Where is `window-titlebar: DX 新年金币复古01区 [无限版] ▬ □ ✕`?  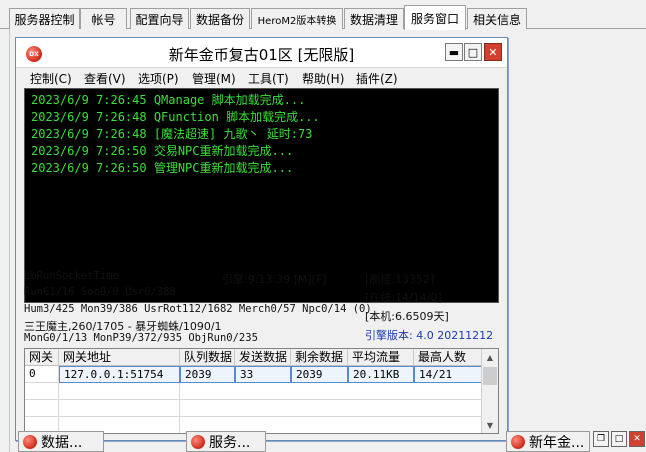
window-titlebar: DX 新年金币复古01区 [无限版] ▬ □ ✕ is located at coordinates (261, 53).